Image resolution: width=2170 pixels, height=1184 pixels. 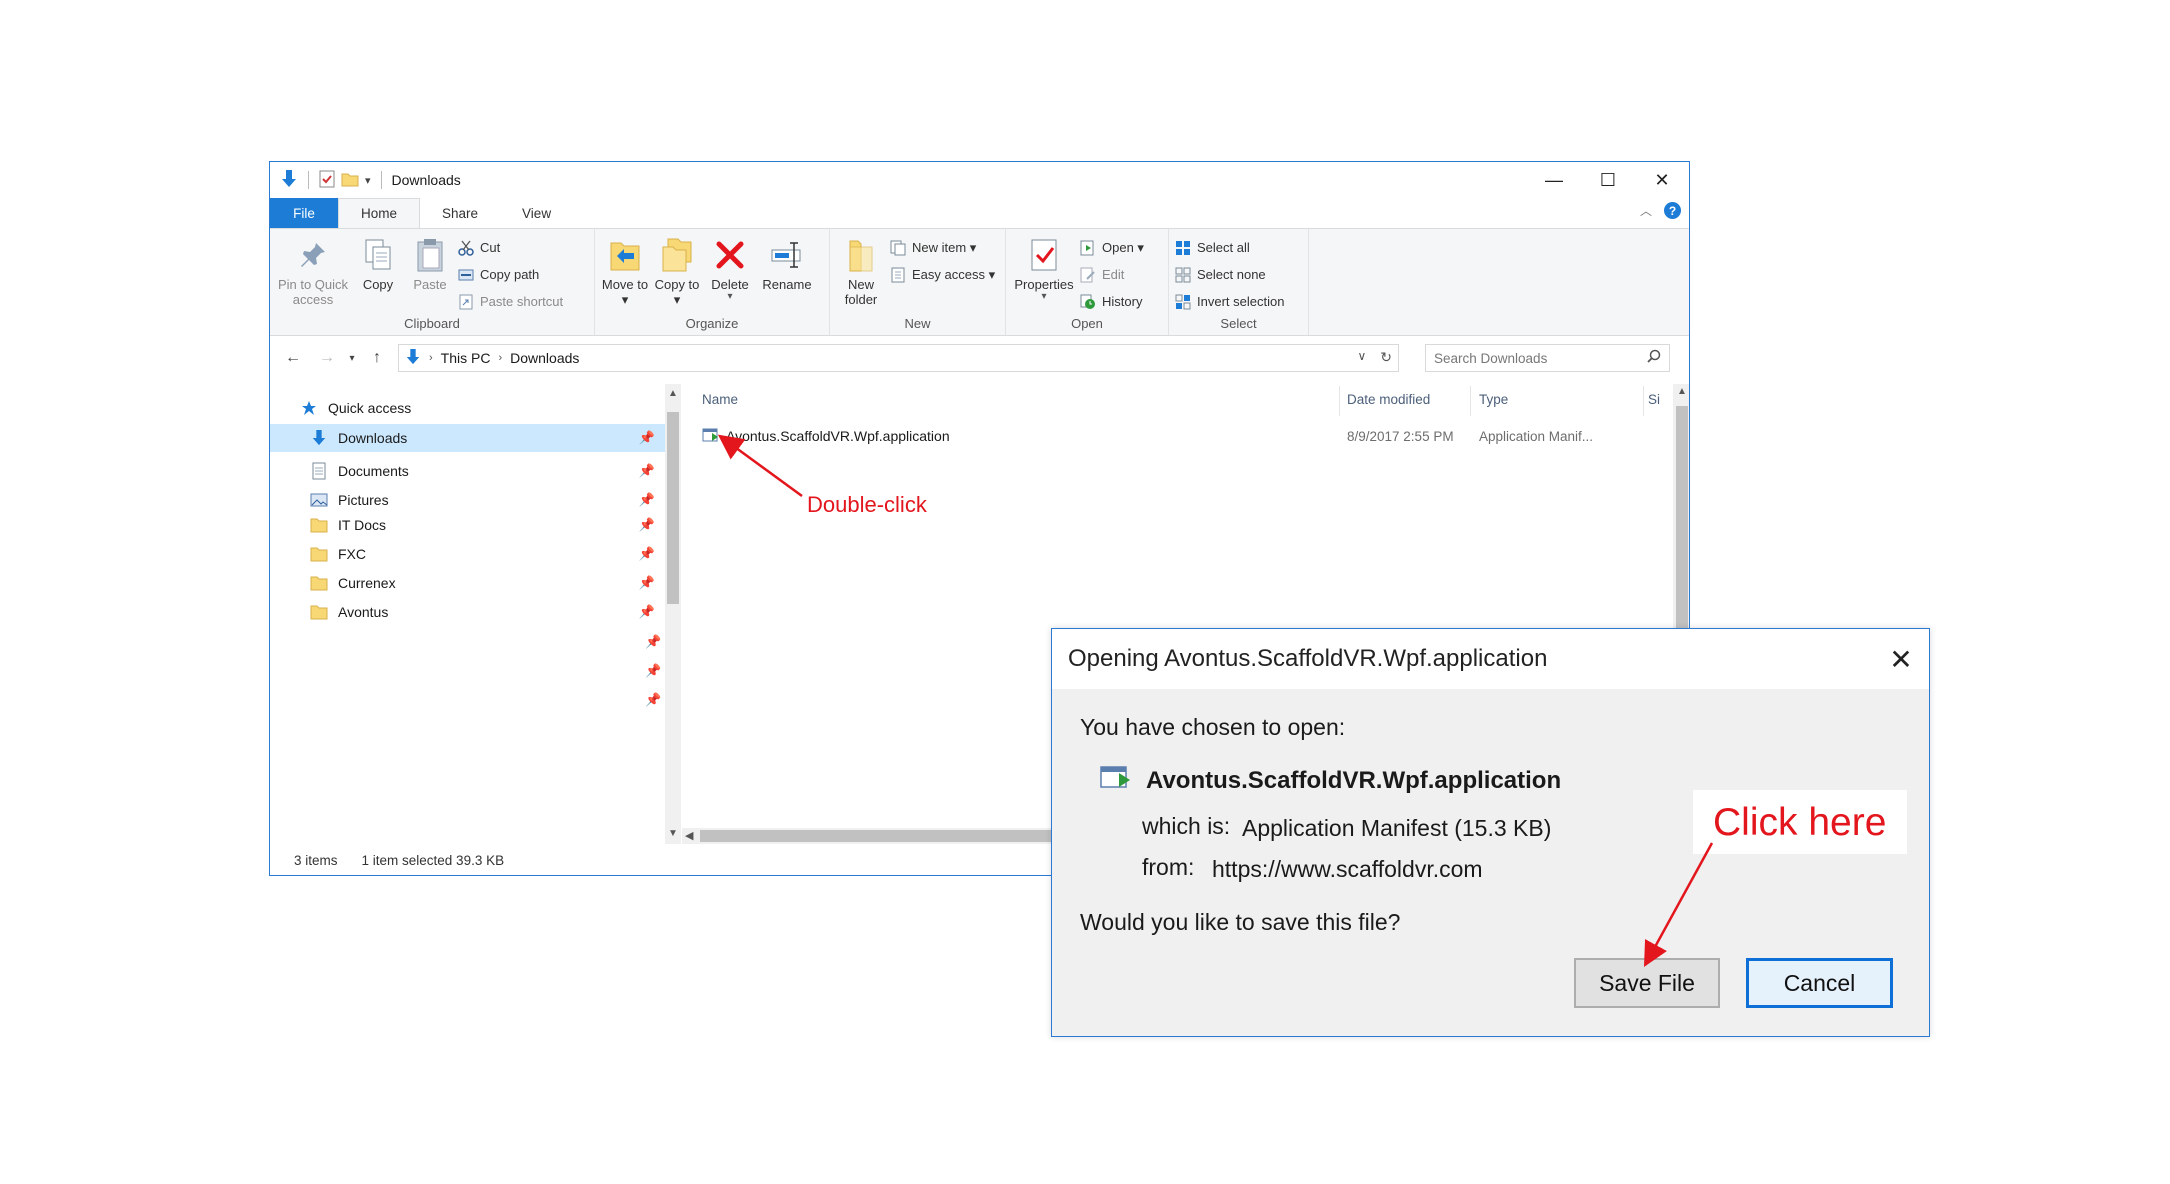 I want to click on properties-icon, so click(x=1044, y=255).